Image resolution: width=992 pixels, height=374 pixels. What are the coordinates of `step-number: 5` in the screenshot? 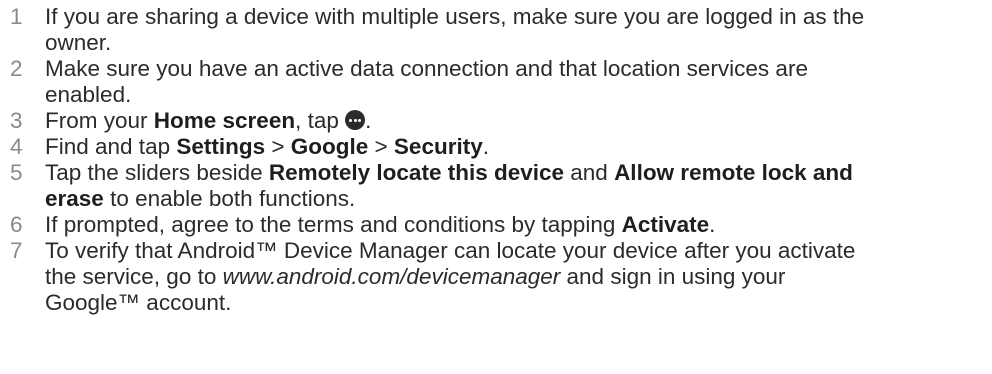 It's located at (16, 172).